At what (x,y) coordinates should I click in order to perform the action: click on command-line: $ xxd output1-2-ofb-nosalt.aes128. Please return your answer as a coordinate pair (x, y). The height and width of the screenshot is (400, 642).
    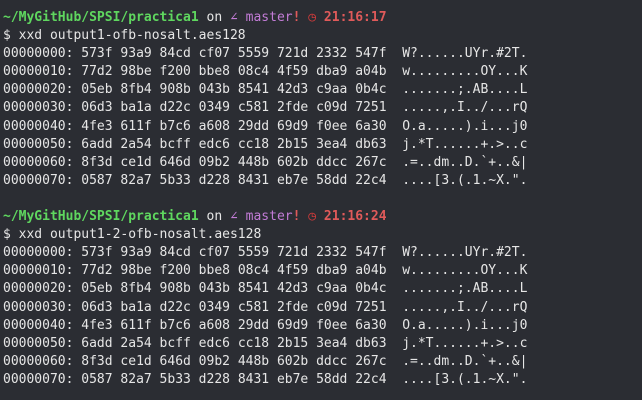
    Looking at the image, I should click on (132, 235).